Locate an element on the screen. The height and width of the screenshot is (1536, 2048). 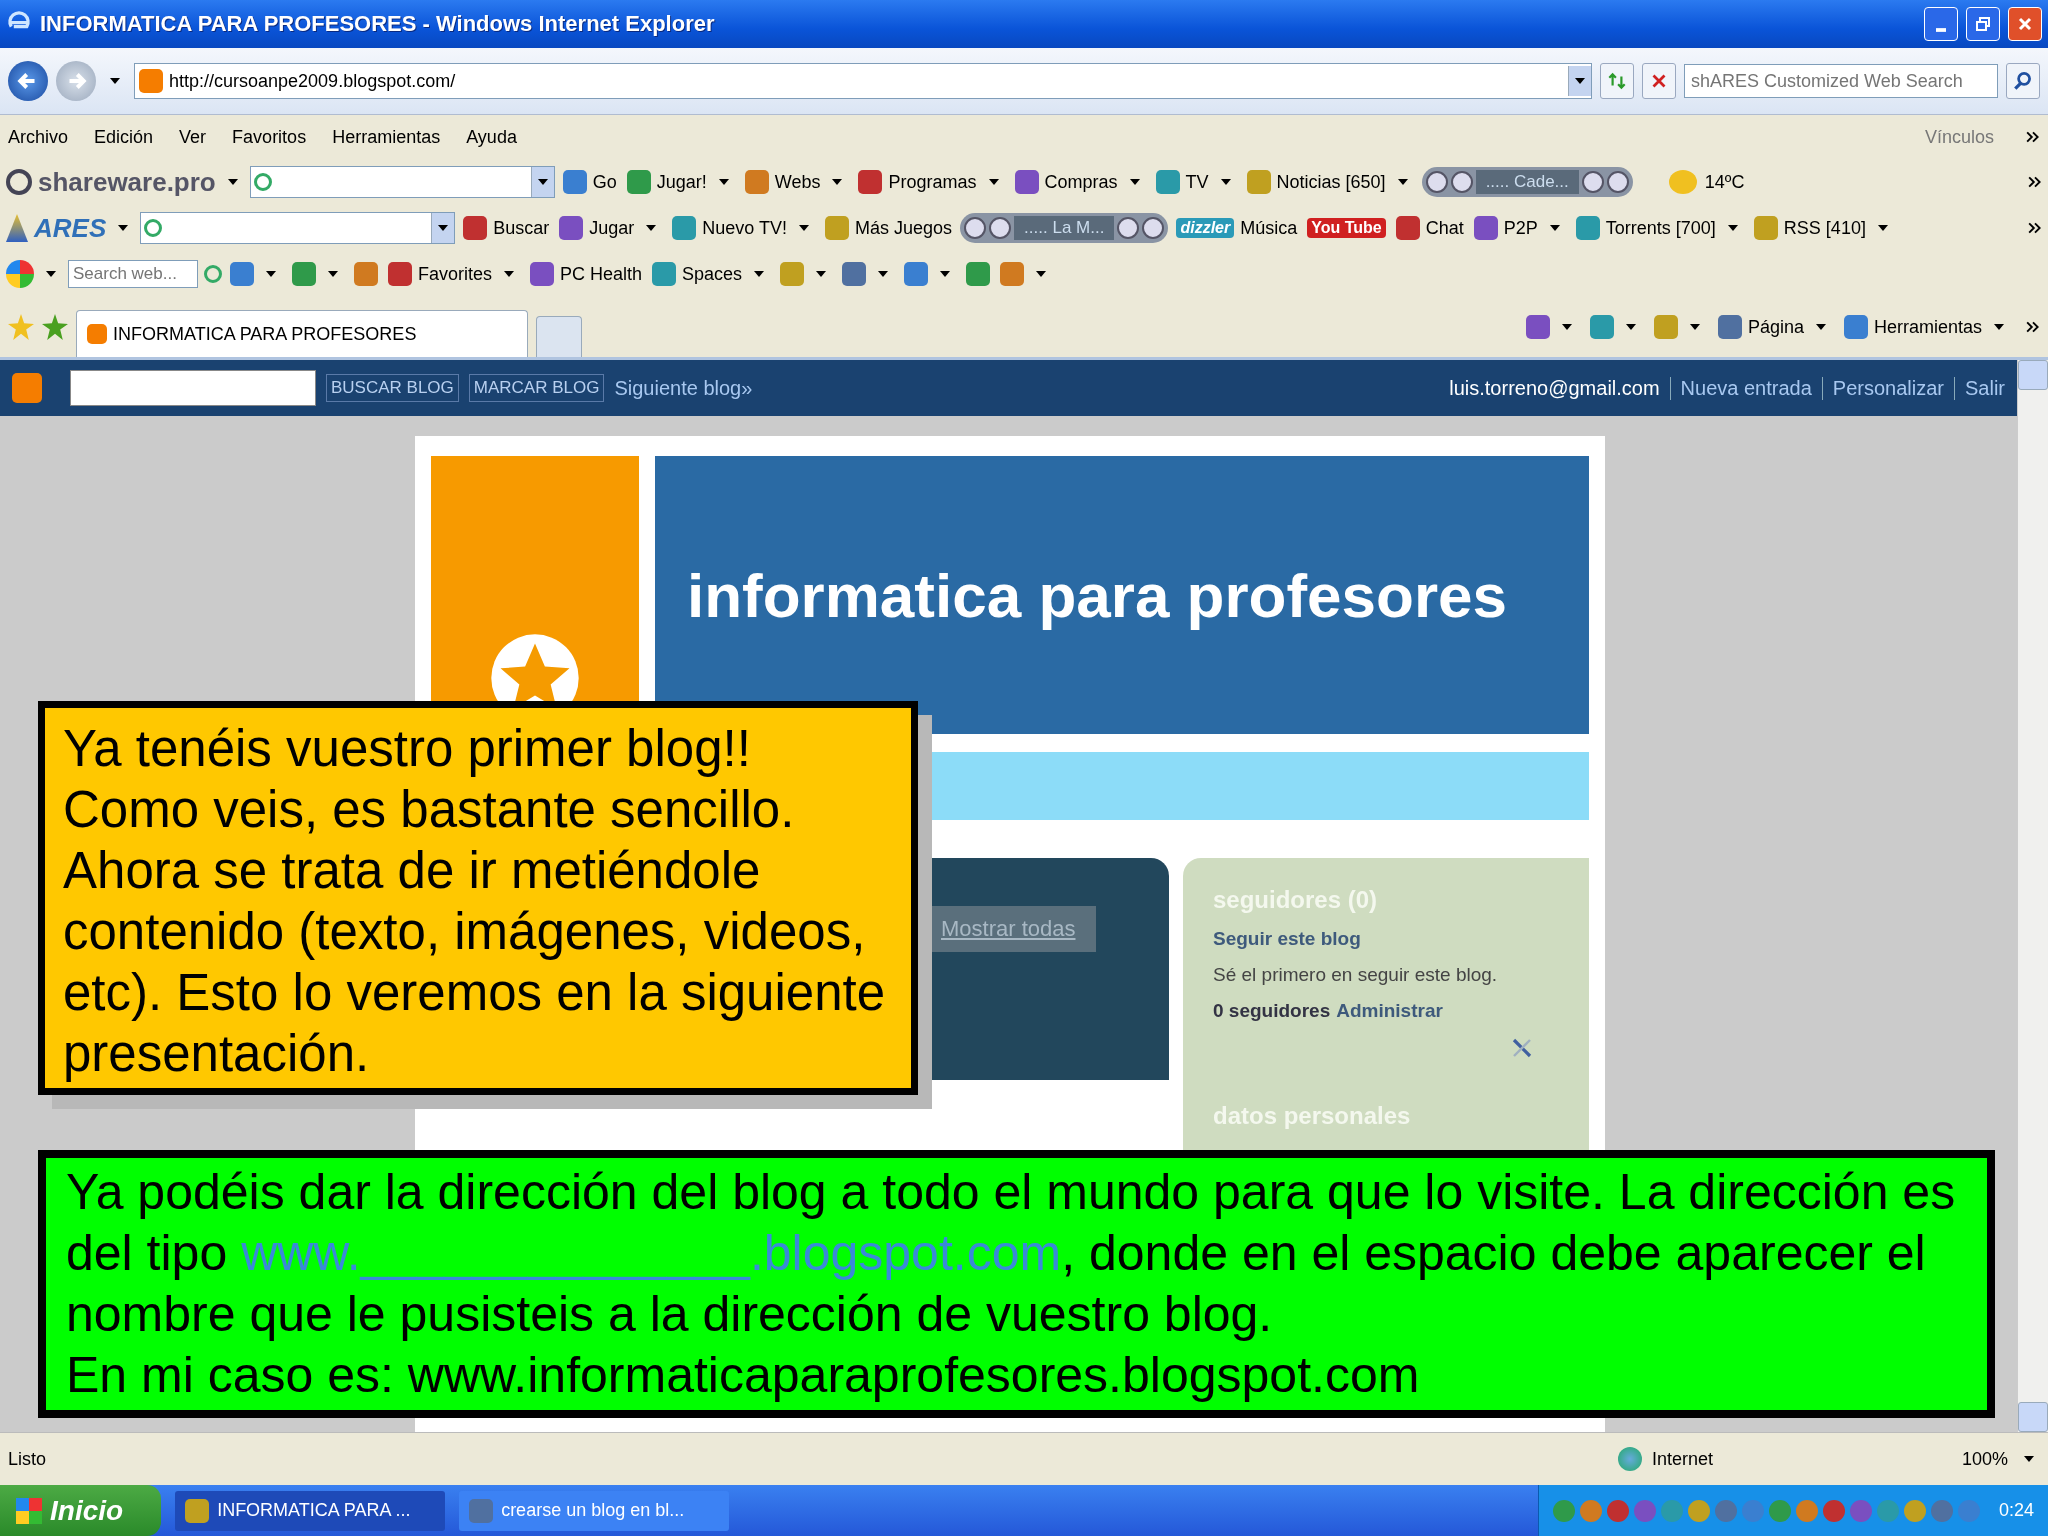
navbar-button: BUSCAR BLOG is located at coordinates (392, 388).